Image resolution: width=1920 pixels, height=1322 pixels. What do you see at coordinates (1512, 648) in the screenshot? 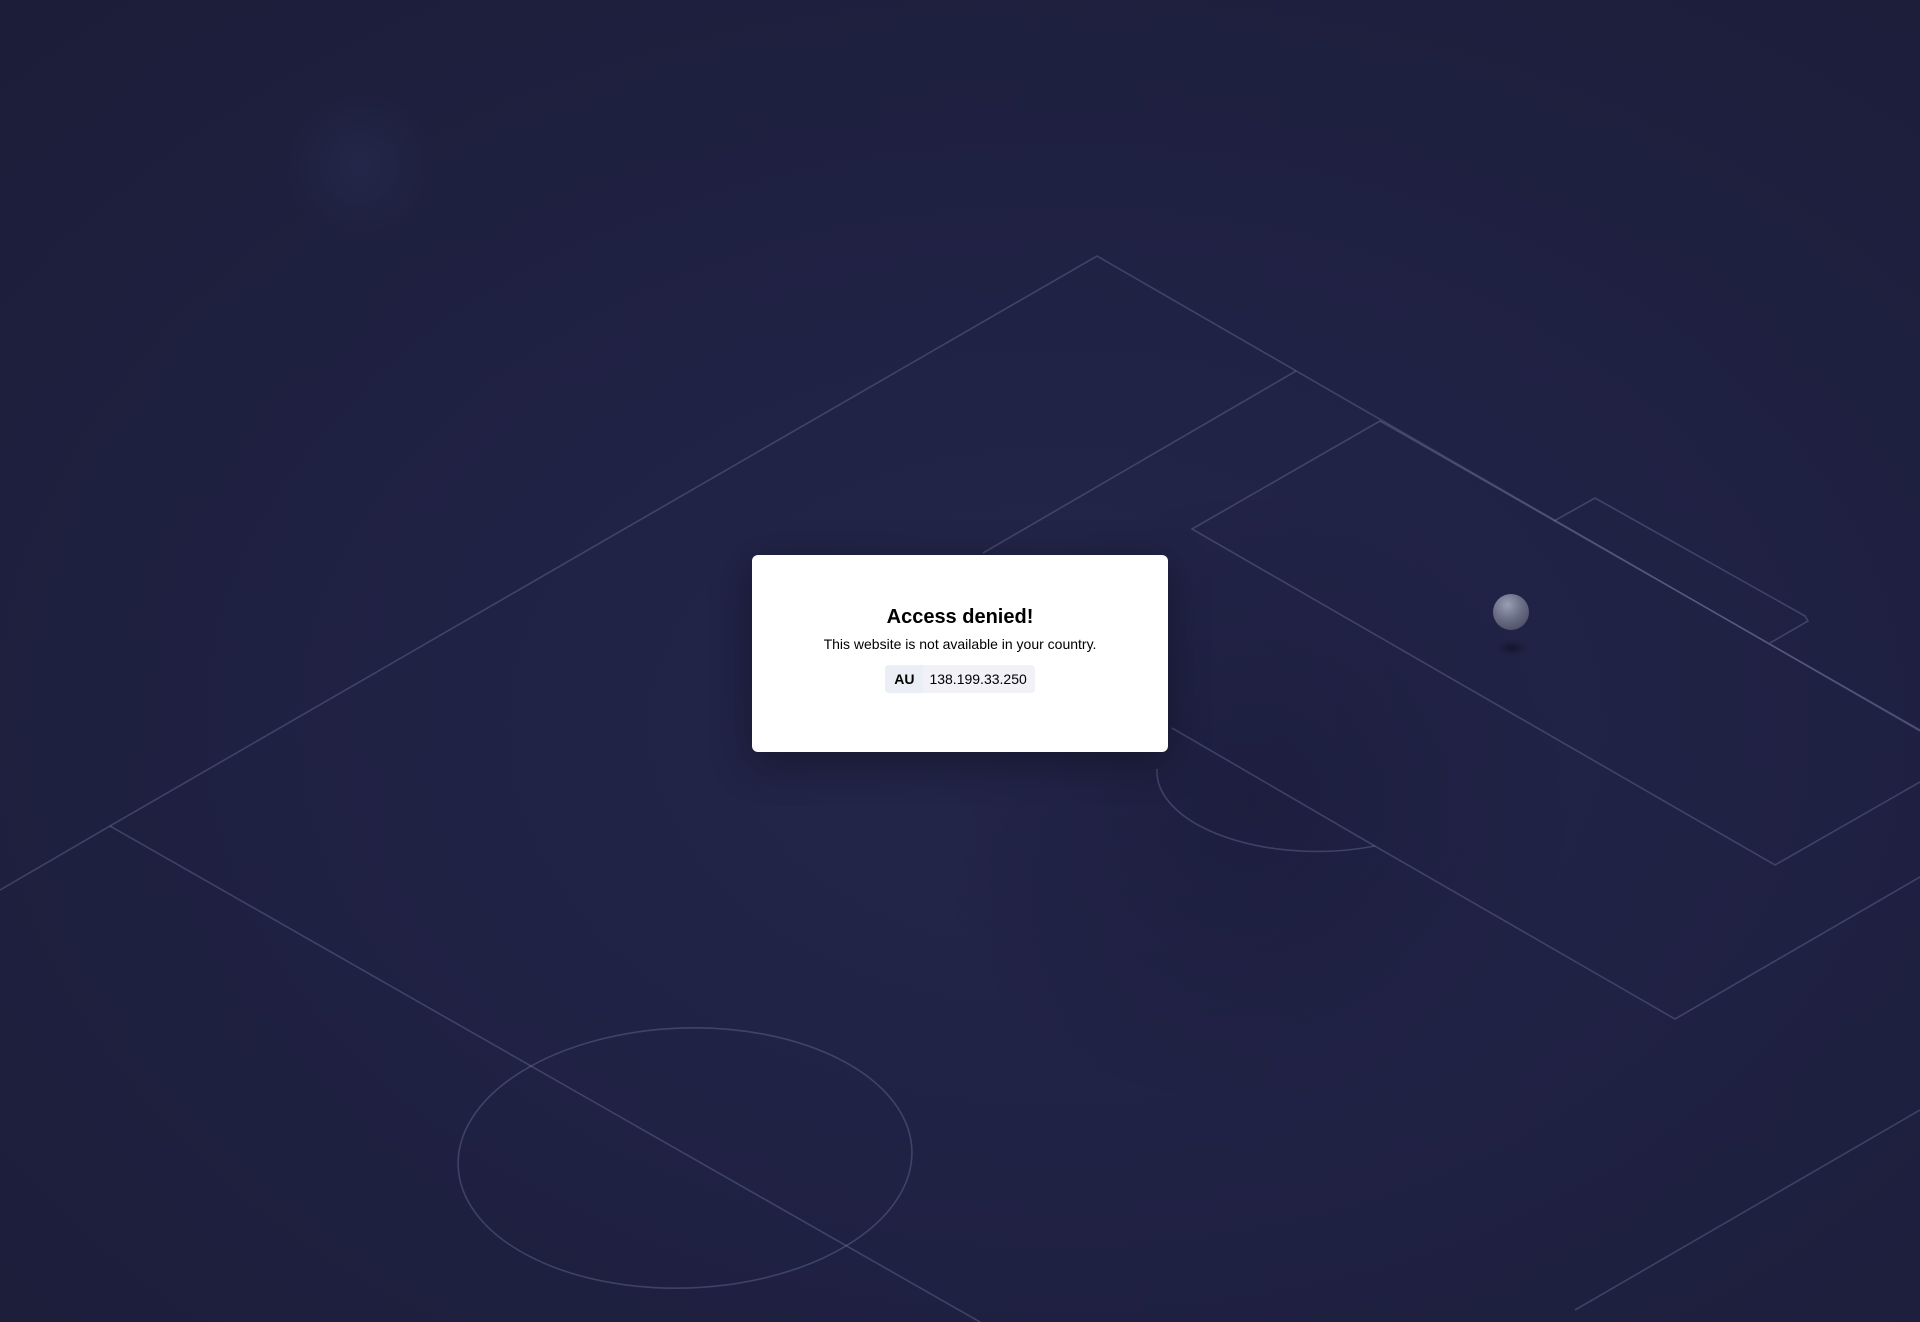
I see `ball-shadow` at bounding box center [1512, 648].